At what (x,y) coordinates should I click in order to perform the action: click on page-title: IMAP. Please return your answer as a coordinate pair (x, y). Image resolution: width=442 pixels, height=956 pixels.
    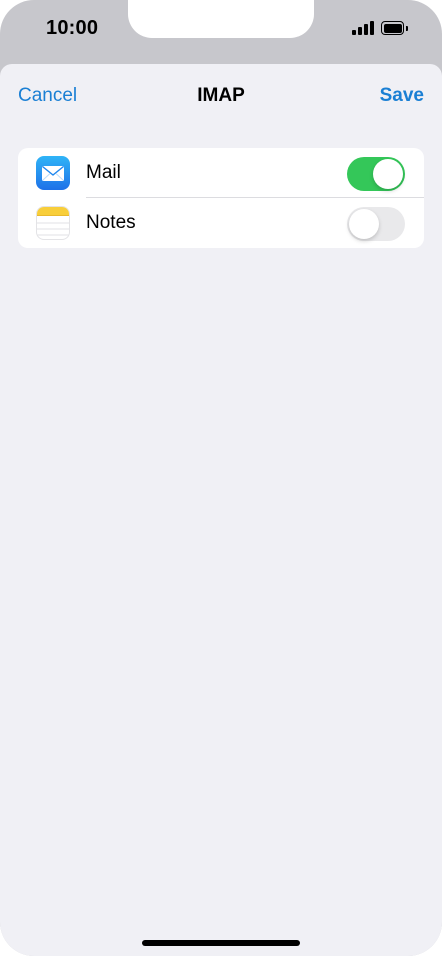
    Looking at the image, I should click on (221, 95).